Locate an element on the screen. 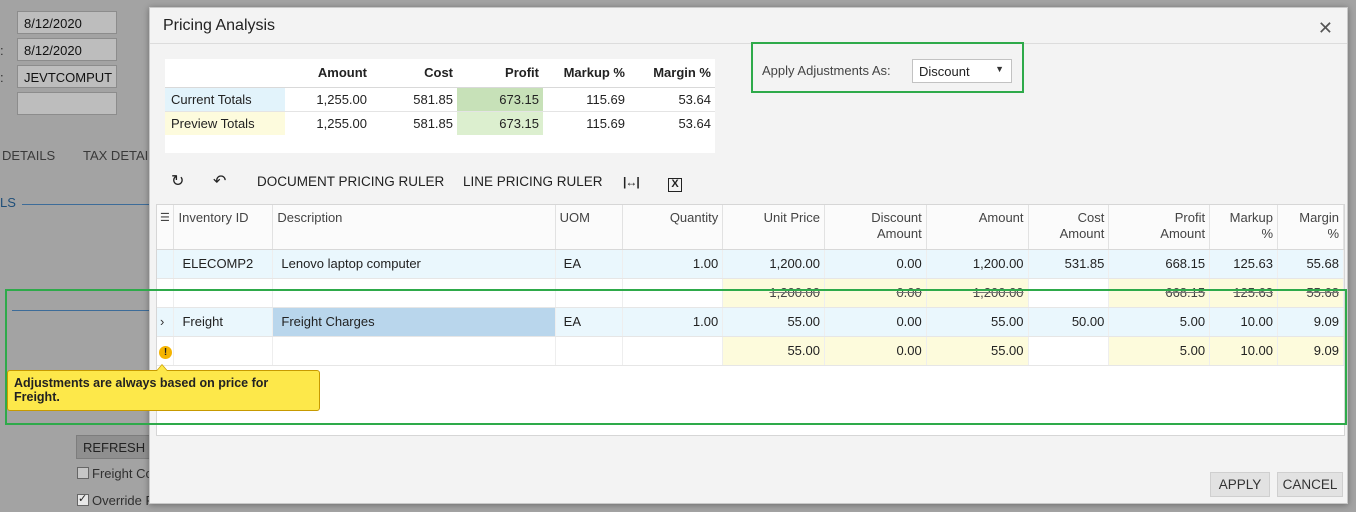 The height and width of the screenshot is (512, 1356). totals-cell: 53.64 is located at coordinates (694, 123).